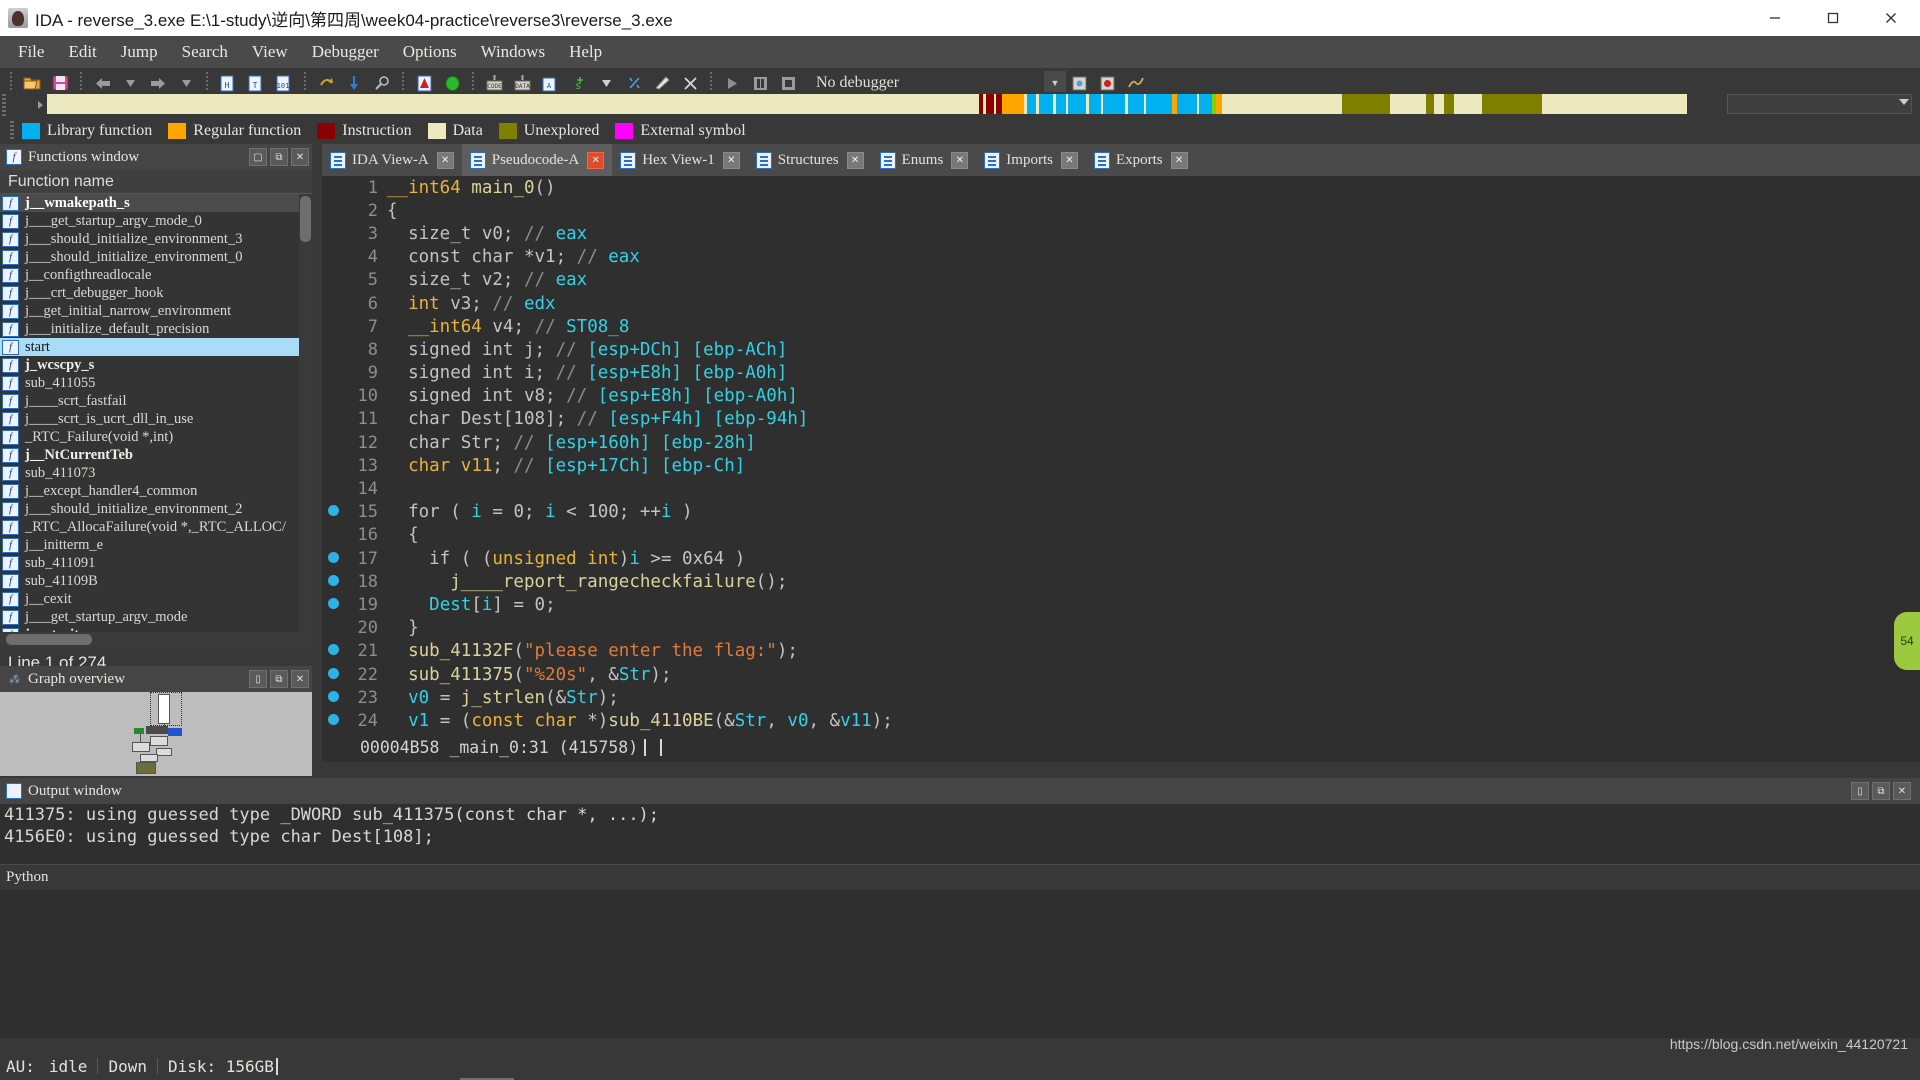 The height and width of the screenshot is (1080, 1920). I want to click on function-list-item: f sub_411091, so click(156, 563).